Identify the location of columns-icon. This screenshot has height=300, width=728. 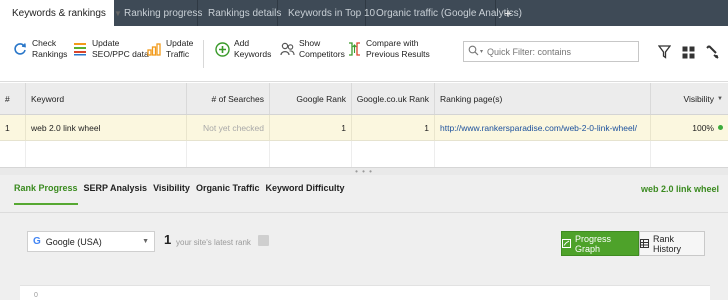
(688, 52).